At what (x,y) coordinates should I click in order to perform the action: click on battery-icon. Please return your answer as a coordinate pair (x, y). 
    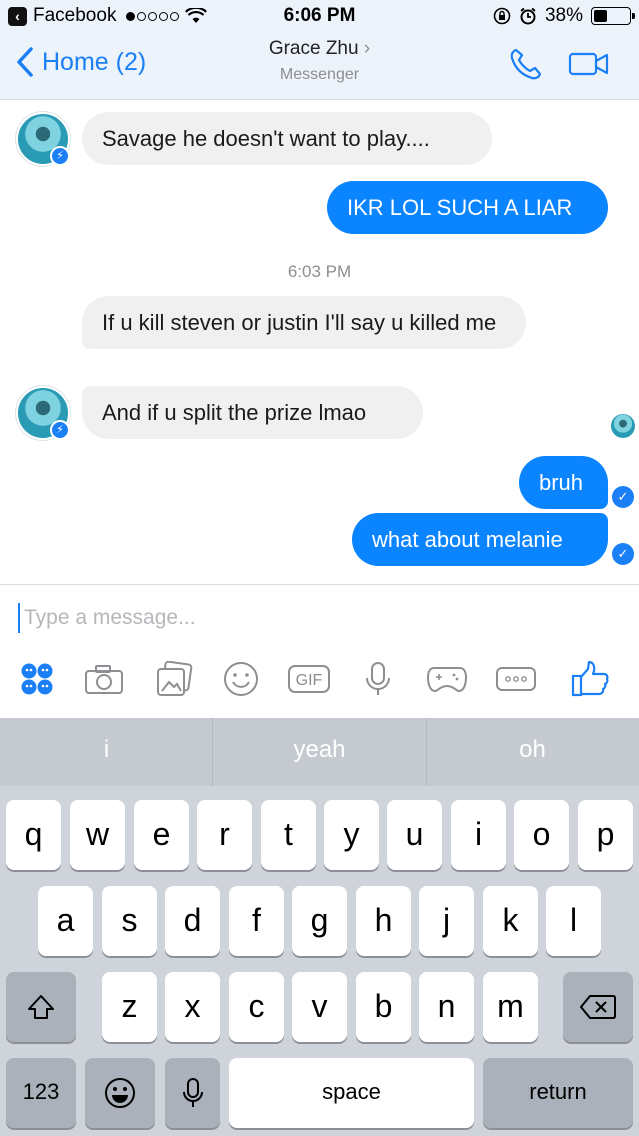
    Looking at the image, I should click on (613, 16).